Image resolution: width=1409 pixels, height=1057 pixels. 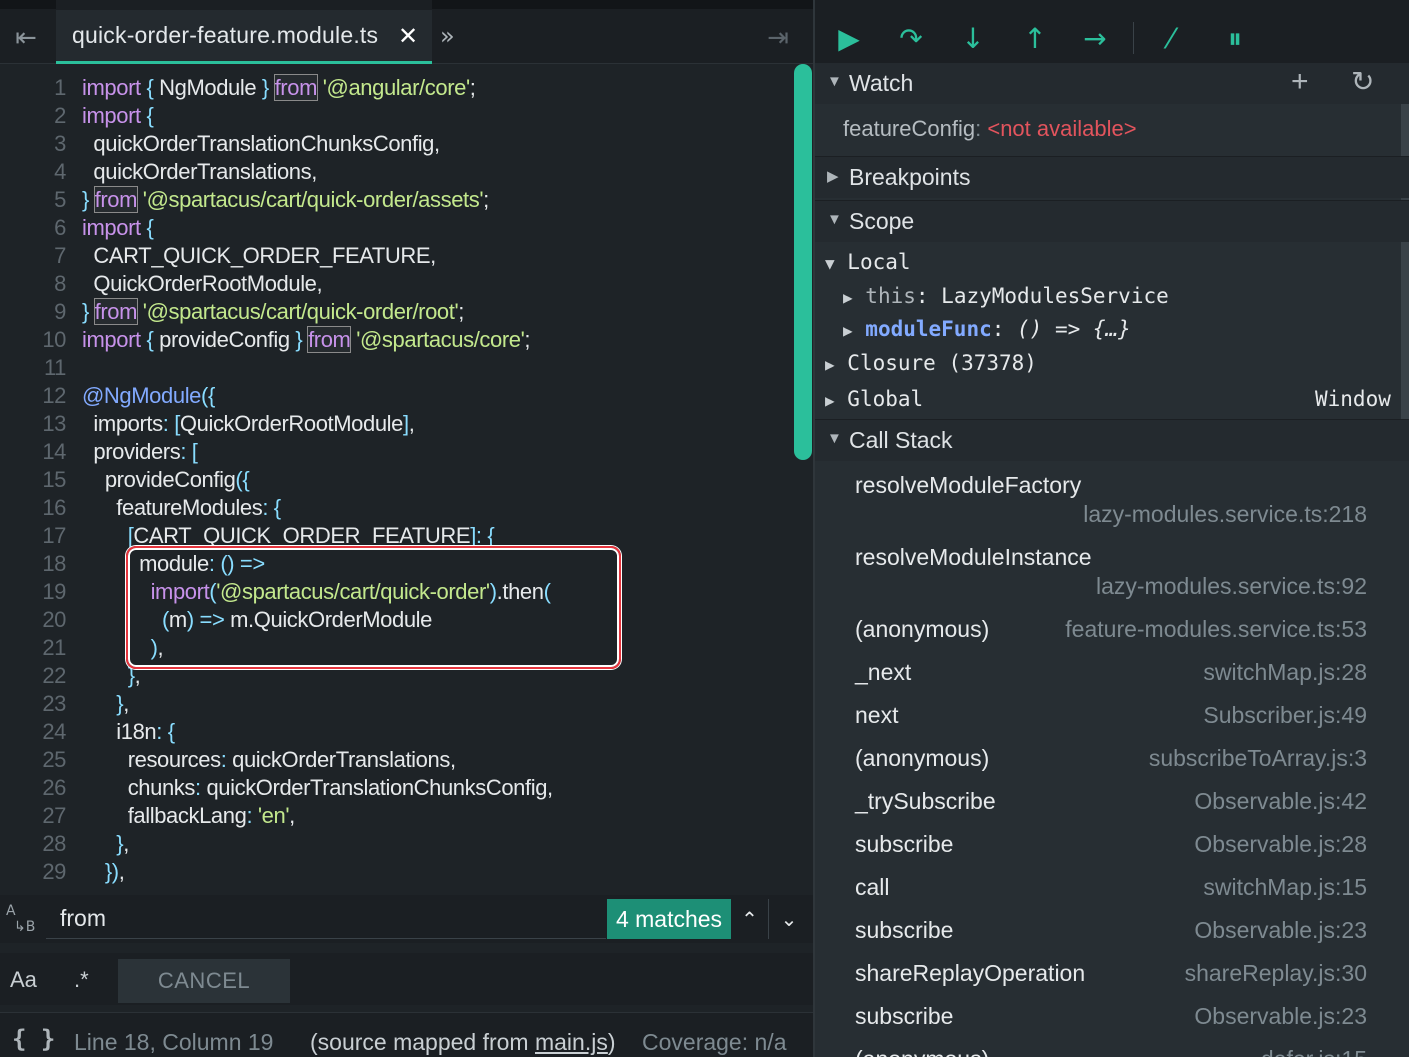 What do you see at coordinates (1112, 850) in the screenshot?
I see `callstack-frame: subscribe Observable.js:28` at bounding box center [1112, 850].